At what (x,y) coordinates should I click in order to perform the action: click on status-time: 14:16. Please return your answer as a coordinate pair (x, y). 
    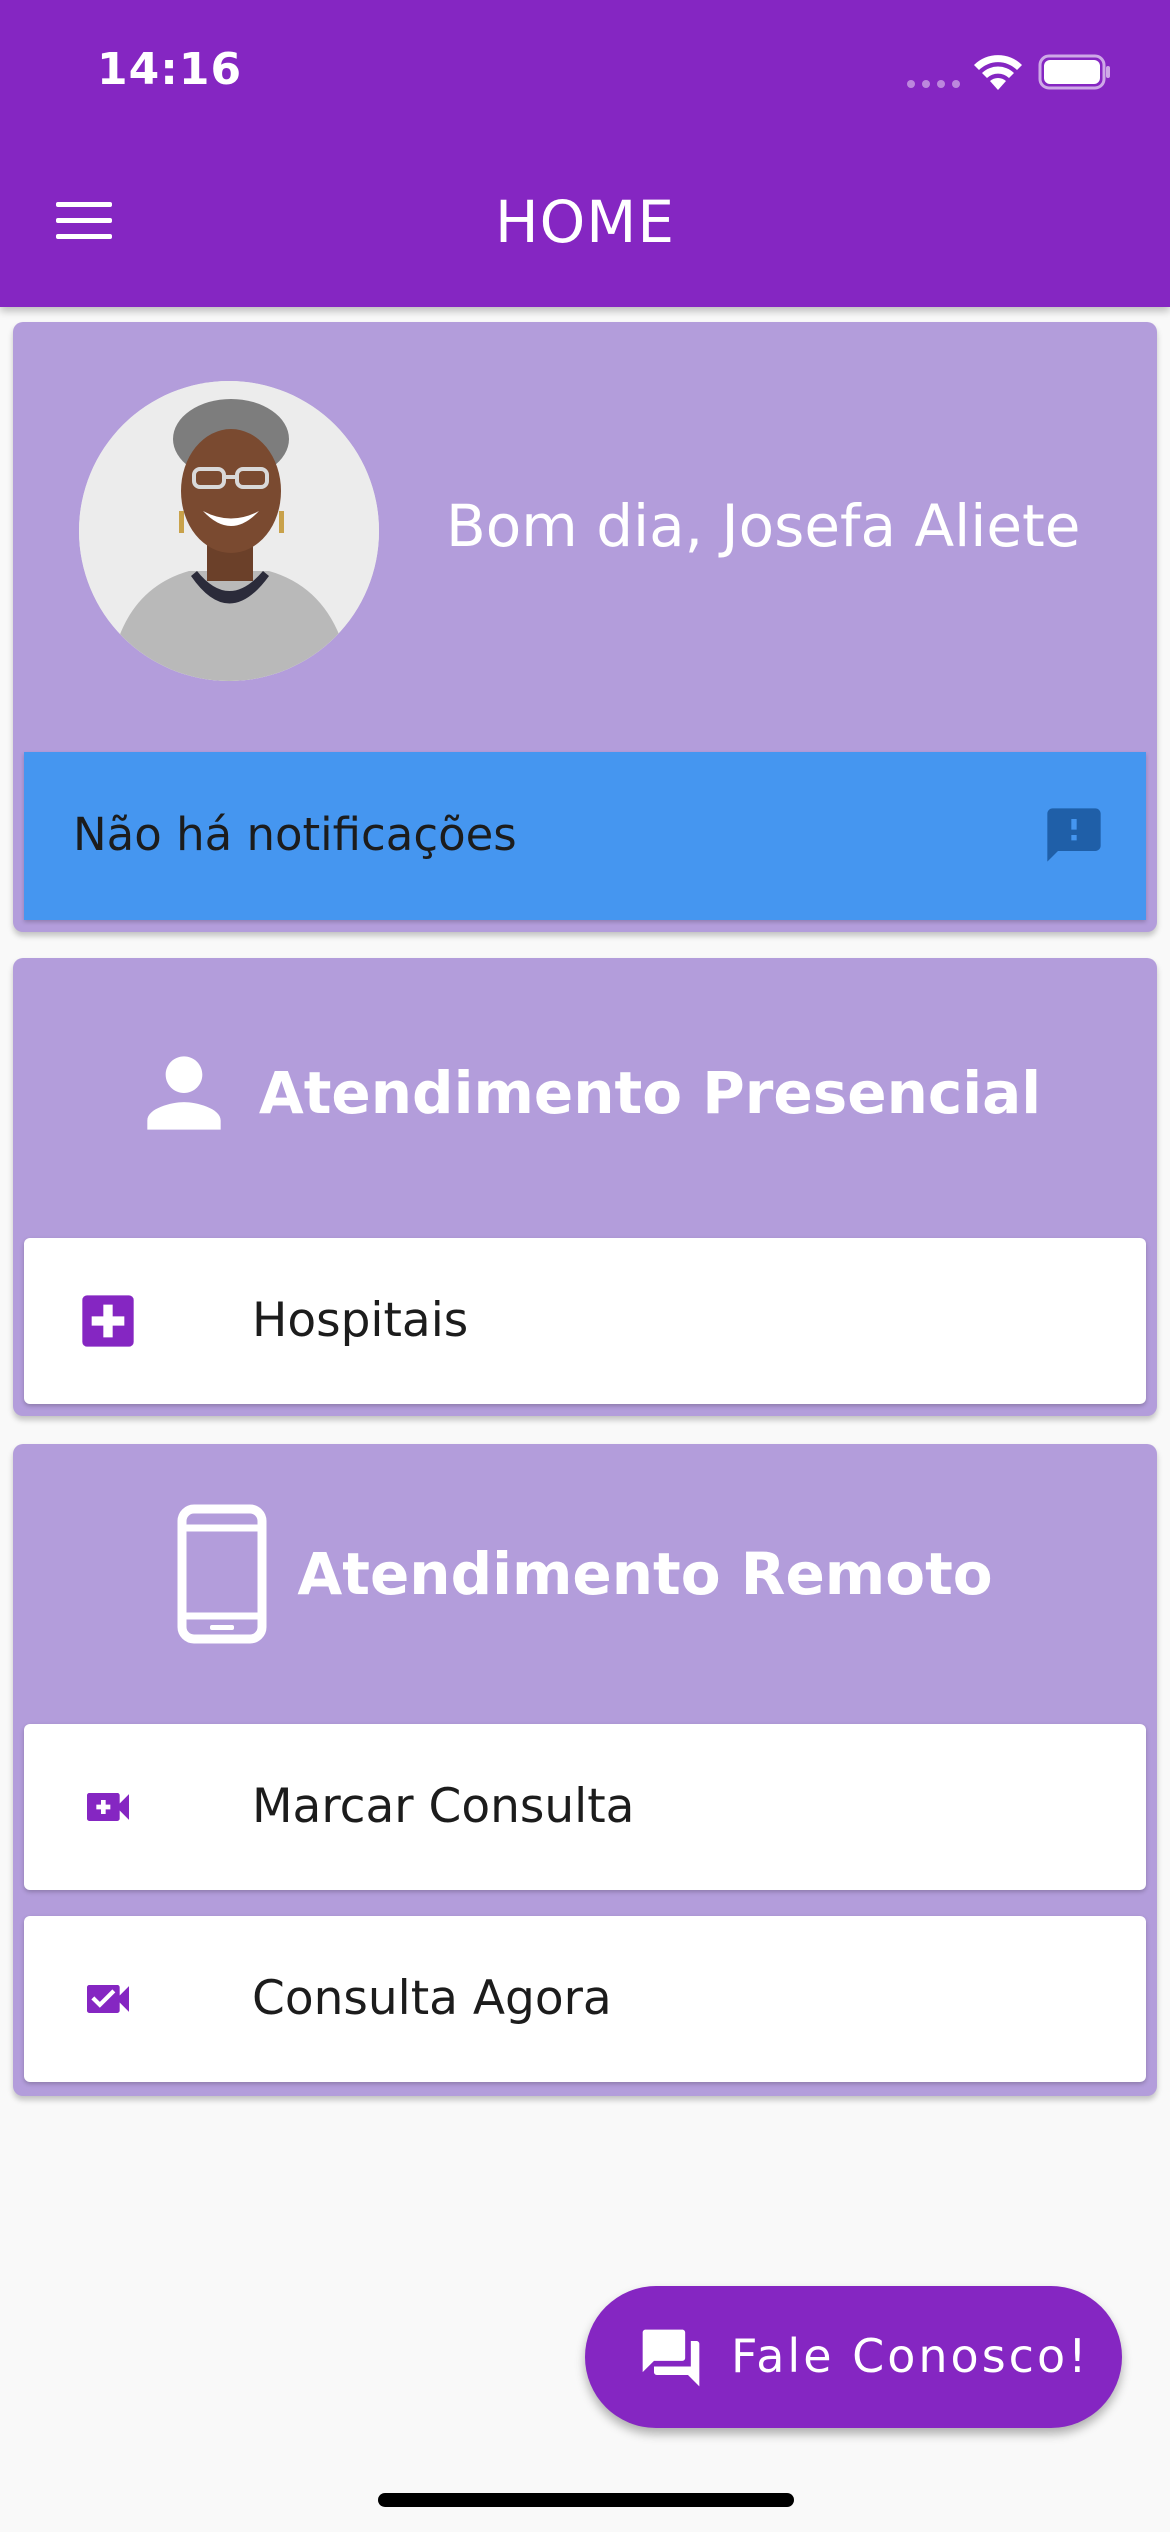
    Looking at the image, I should click on (170, 69).